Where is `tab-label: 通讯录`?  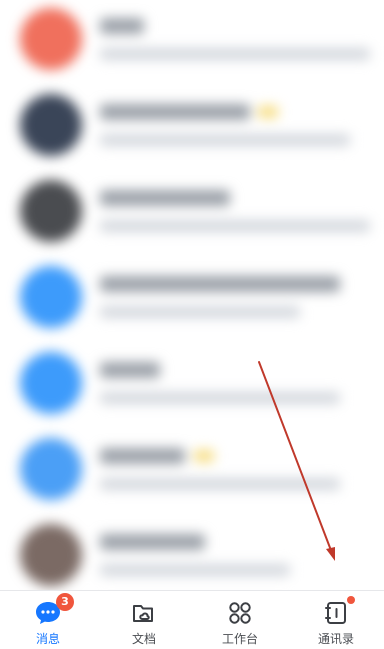
tab-label: 通讯录 is located at coordinates (335, 639).